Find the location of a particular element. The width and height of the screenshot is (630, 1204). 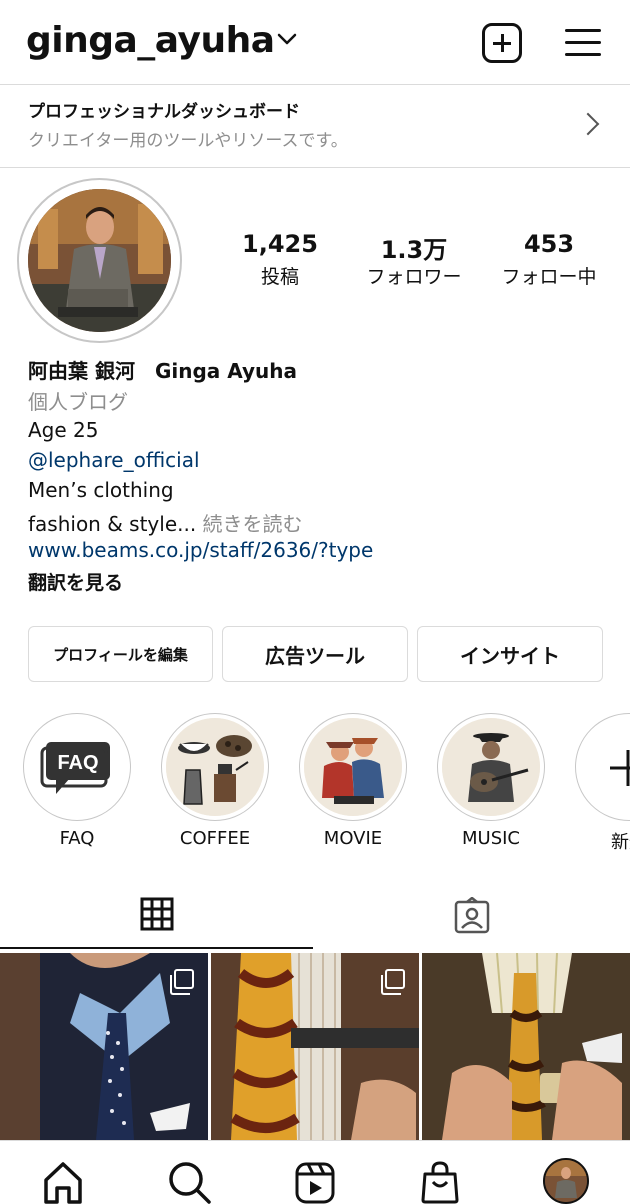

followers-label: フォロワー is located at coordinates (414, 277).